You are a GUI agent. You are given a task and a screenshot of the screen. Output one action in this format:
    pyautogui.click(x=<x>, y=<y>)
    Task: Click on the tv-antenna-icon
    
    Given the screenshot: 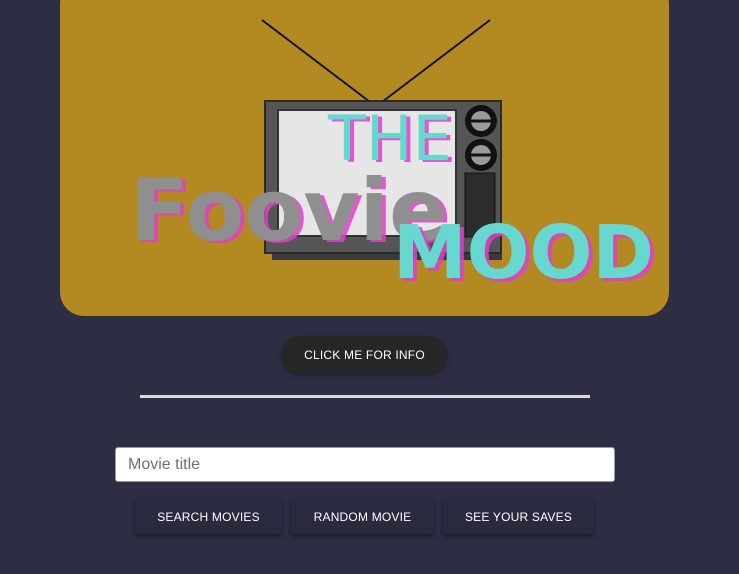 What is the action you would take?
    pyautogui.click(x=376, y=61)
    